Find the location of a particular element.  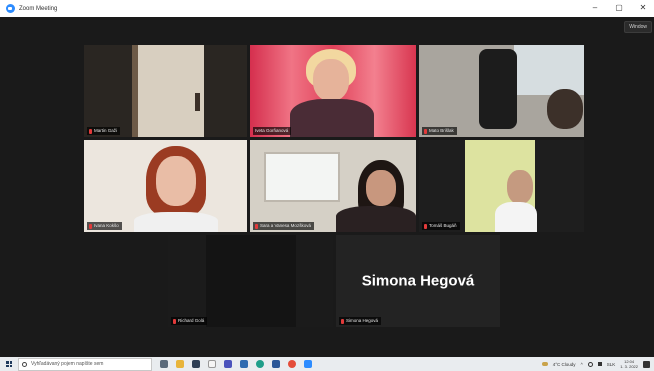

video-tile-richard: Richard Golá is located at coordinates (250, 281).